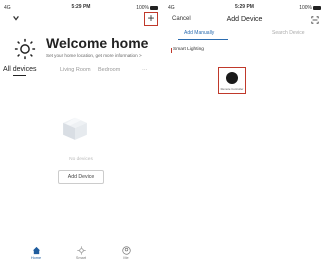  I want to click on device-card-remote-controller: Remote Controller, so click(232, 80).